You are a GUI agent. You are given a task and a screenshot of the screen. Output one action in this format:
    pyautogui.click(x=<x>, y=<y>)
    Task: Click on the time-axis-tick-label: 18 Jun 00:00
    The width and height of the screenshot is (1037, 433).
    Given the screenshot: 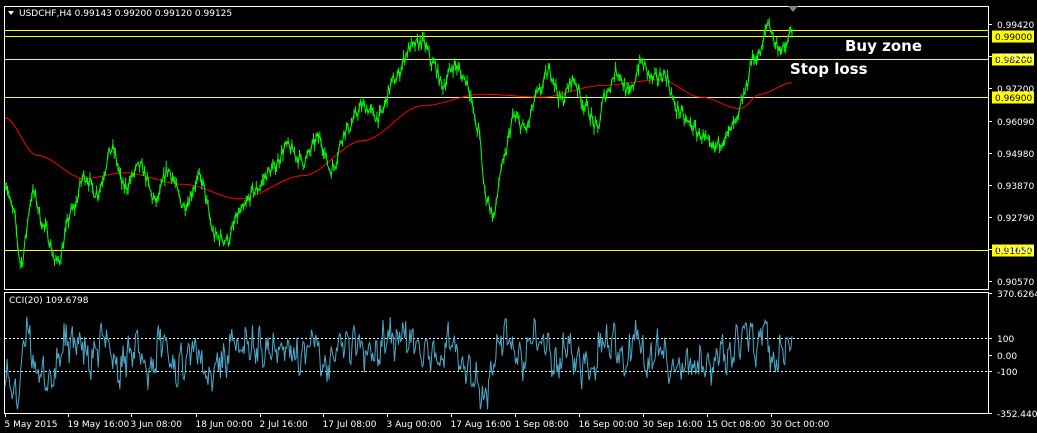 What is the action you would take?
    pyautogui.click(x=224, y=425)
    